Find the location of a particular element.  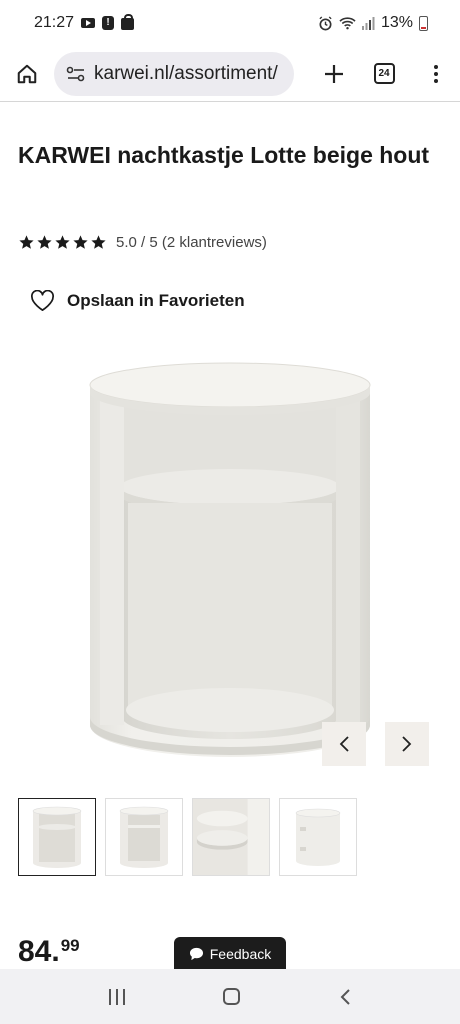

tab-count: 24 is located at coordinates (384, 73).